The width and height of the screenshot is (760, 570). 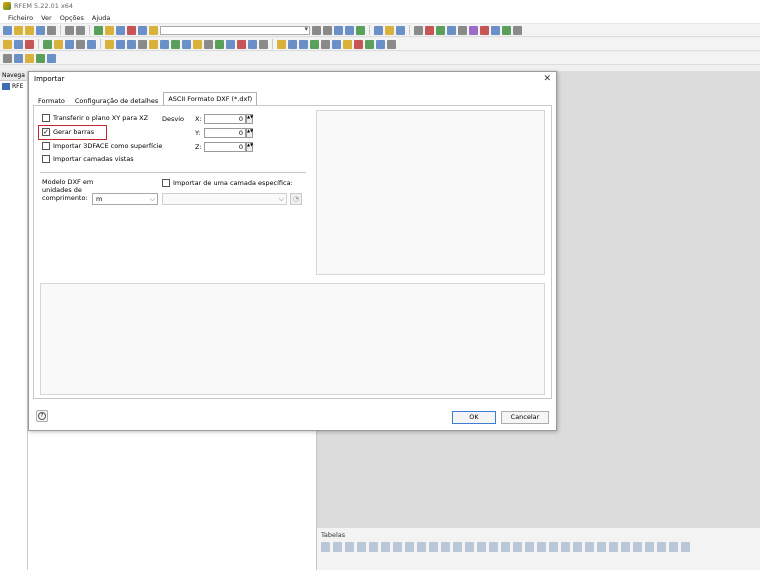 I want to click on transfer-plane-option: Transferir o plano XY para XZ, so click(x=95, y=118).